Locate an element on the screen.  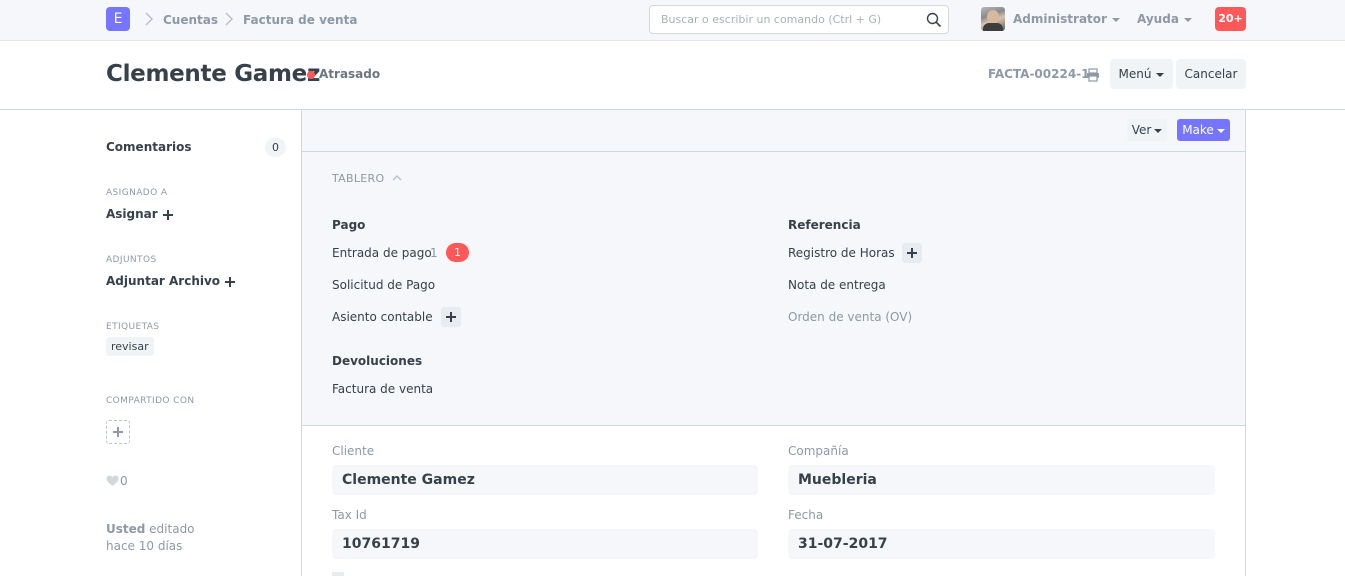
add-share-button is located at coordinates (118, 432).